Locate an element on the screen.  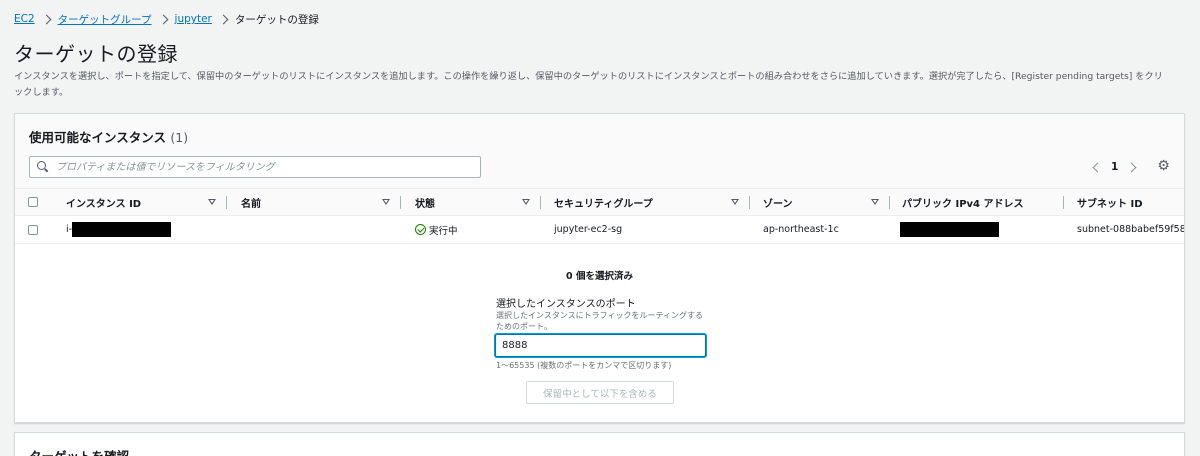
row-select-cell is located at coordinates (33, 229).